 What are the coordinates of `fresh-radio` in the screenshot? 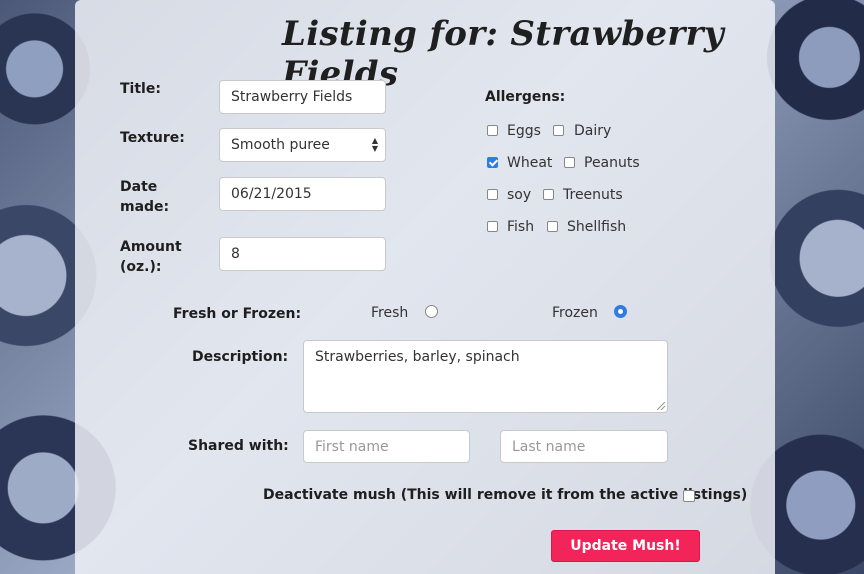 It's located at (431, 311).